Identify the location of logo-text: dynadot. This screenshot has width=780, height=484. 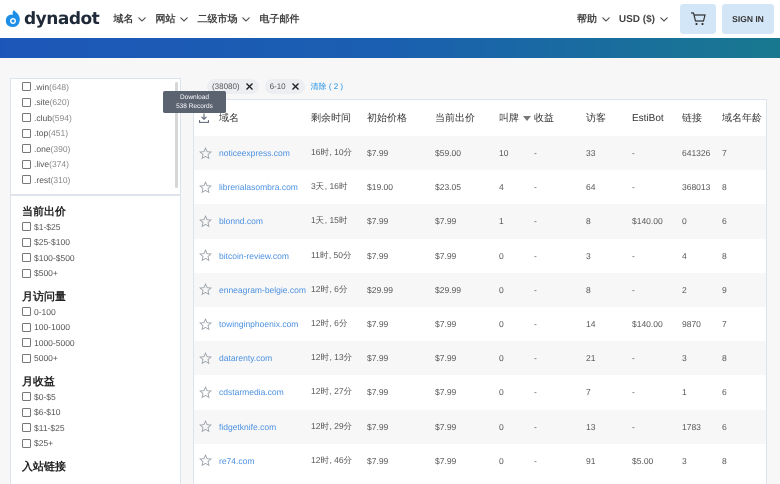
(62, 19).